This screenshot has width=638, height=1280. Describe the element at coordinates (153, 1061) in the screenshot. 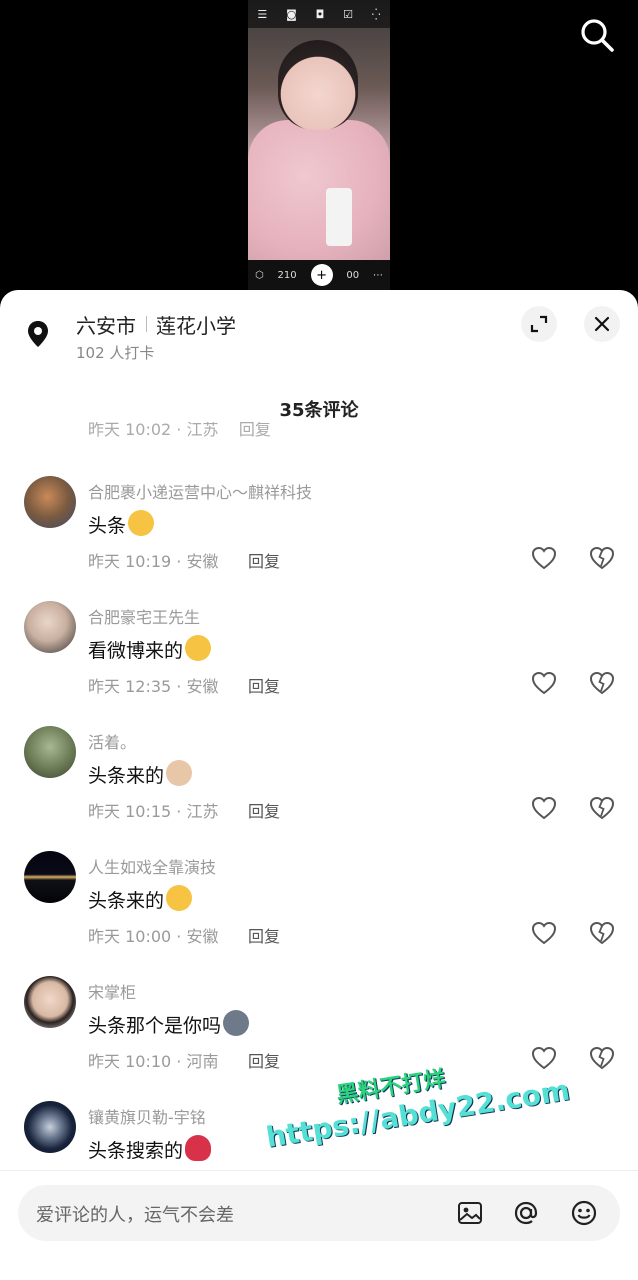

I see `comment-meta: 昨天 10:10 · 河南` at that location.